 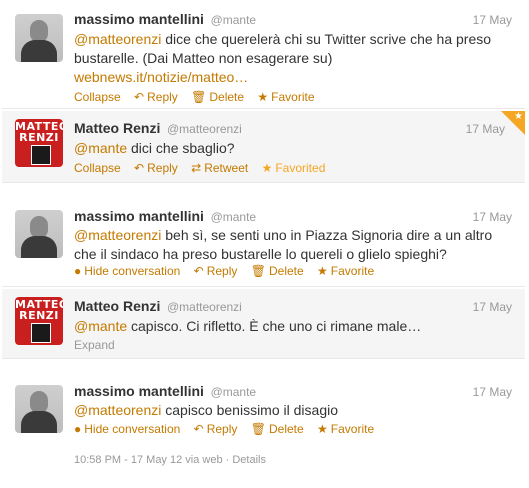 What do you see at coordinates (94, 345) in the screenshot?
I see `expand-link: Expand` at bounding box center [94, 345].